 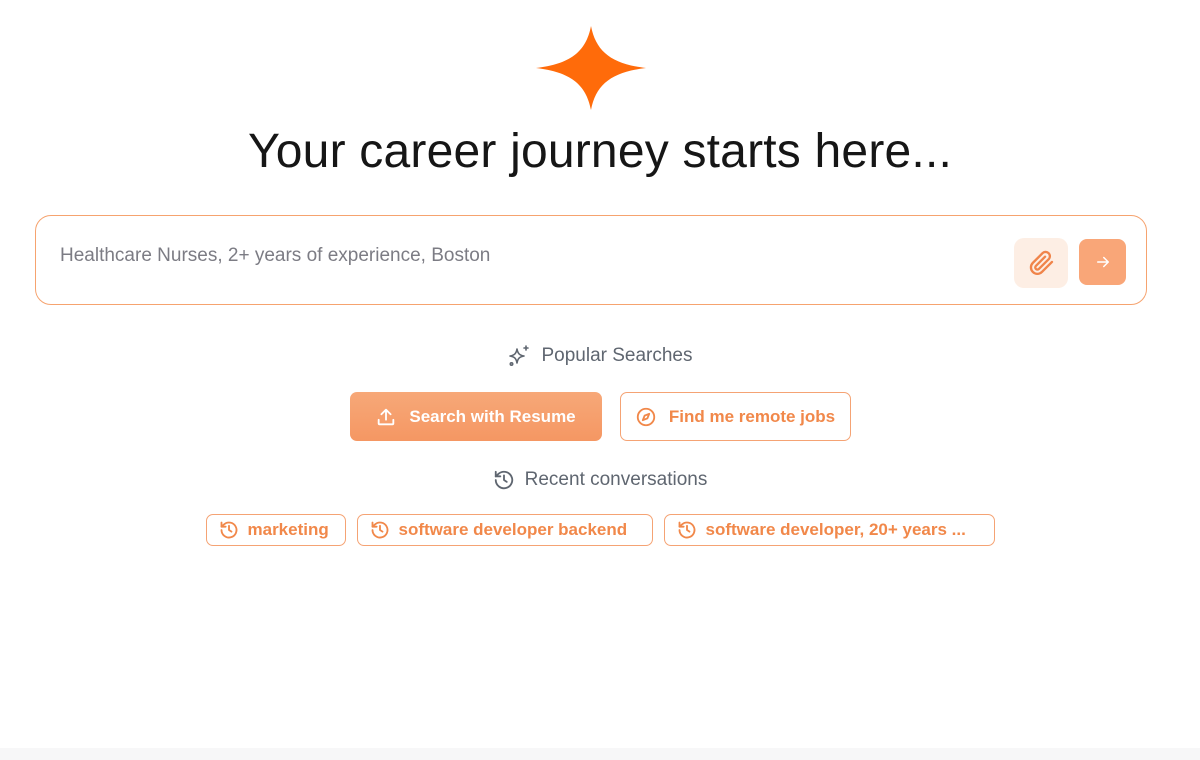 I want to click on send-button, so click(x=1102, y=262).